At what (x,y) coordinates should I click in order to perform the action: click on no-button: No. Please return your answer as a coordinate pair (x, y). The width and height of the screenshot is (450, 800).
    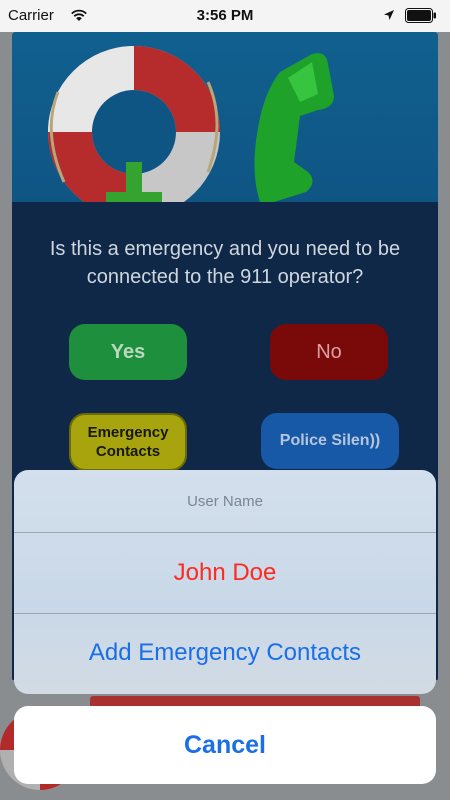
    Looking at the image, I should click on (329, 352).